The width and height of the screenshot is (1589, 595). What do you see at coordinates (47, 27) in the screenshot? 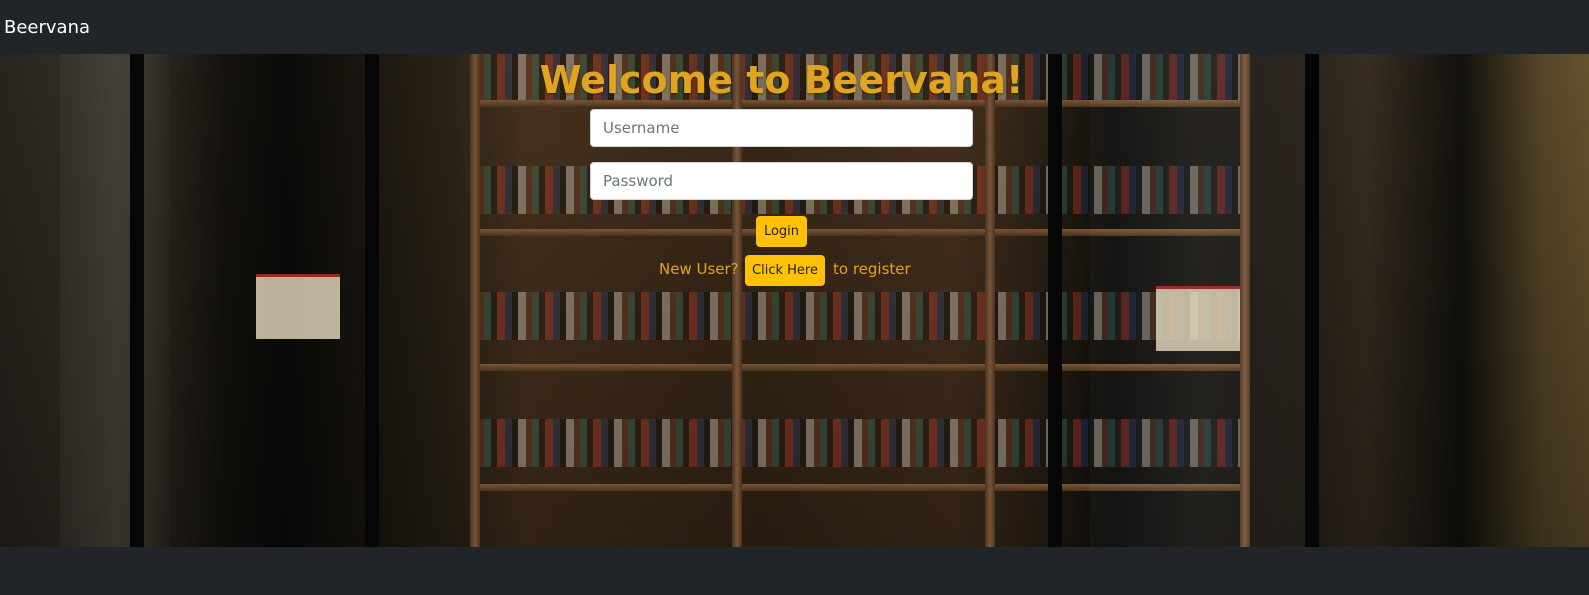
I see `brand-title: Beervana` at bounding box center [47, 27].